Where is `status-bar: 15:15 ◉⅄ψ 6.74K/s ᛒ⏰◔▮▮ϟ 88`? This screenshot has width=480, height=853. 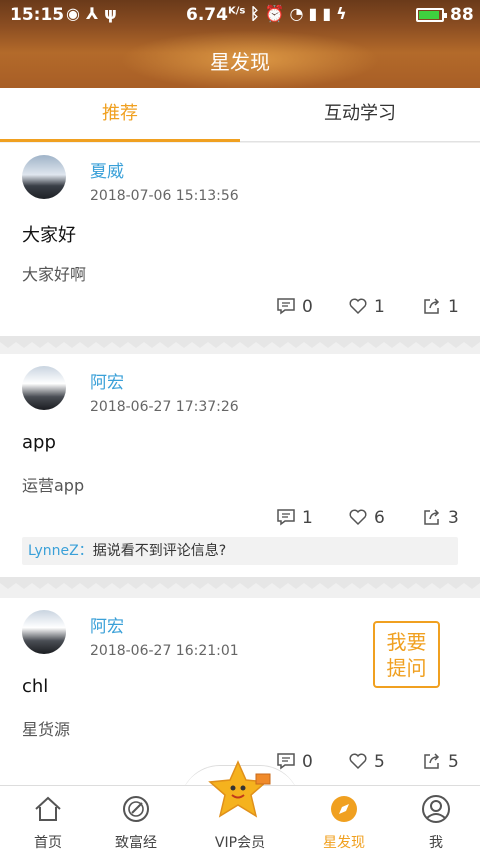 status-bar: 15:15 ◉⅄ψ 6.74K/s ᛒ⏰◔▮▮ϟ 88 is located at coordinates (240, 15).